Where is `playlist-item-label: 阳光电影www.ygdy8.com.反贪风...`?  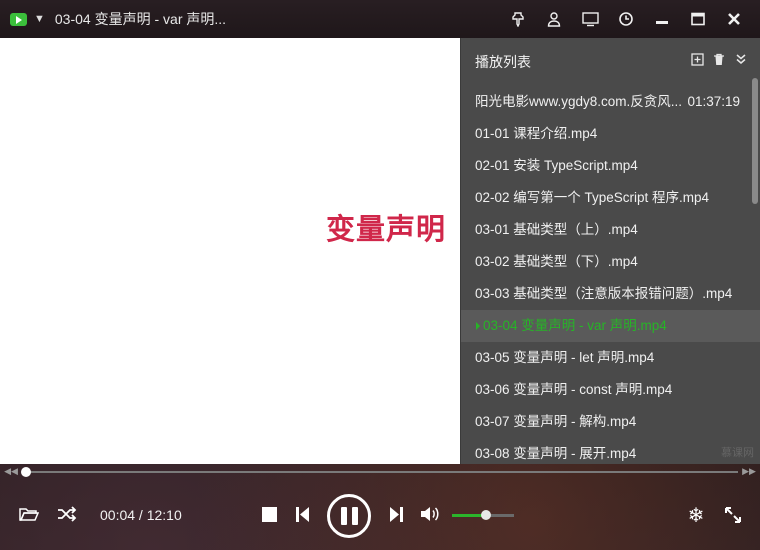
playlist-item-label: 阳光电影www.ygdy8.com.反贪风... is located at coordinates (579, 101).